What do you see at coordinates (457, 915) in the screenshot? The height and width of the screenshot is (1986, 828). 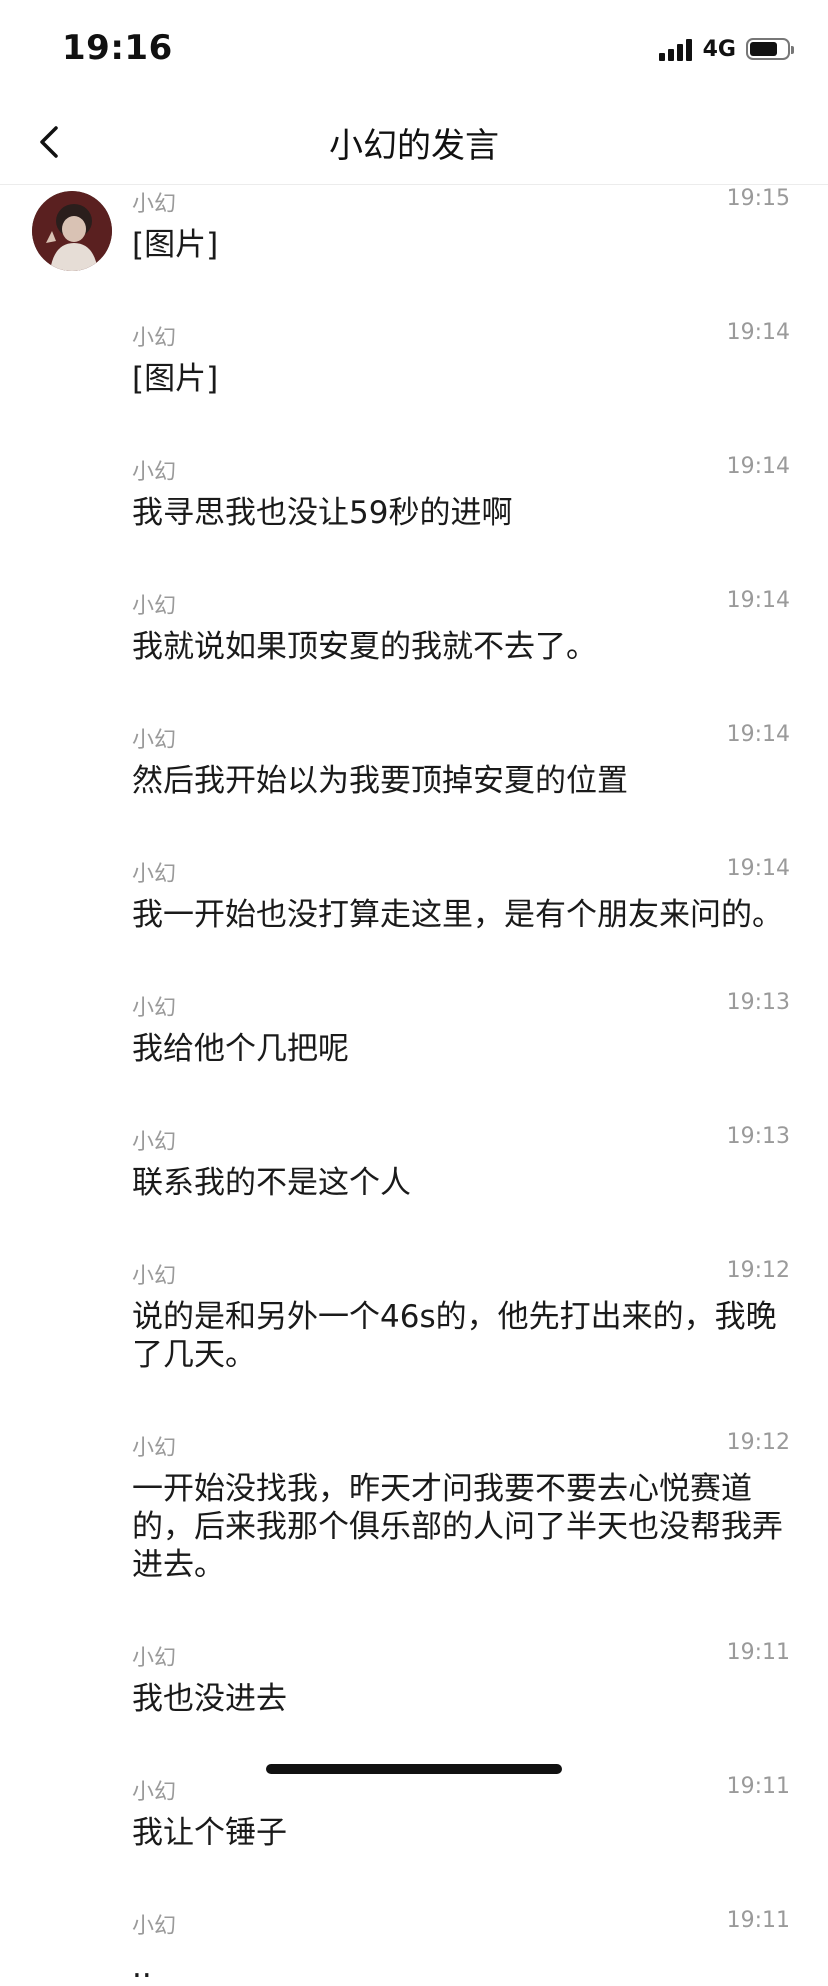 I see `message-text: 我一开始也没打算走这里，是有个朋友来问的。` at bounding box center [457, 915].